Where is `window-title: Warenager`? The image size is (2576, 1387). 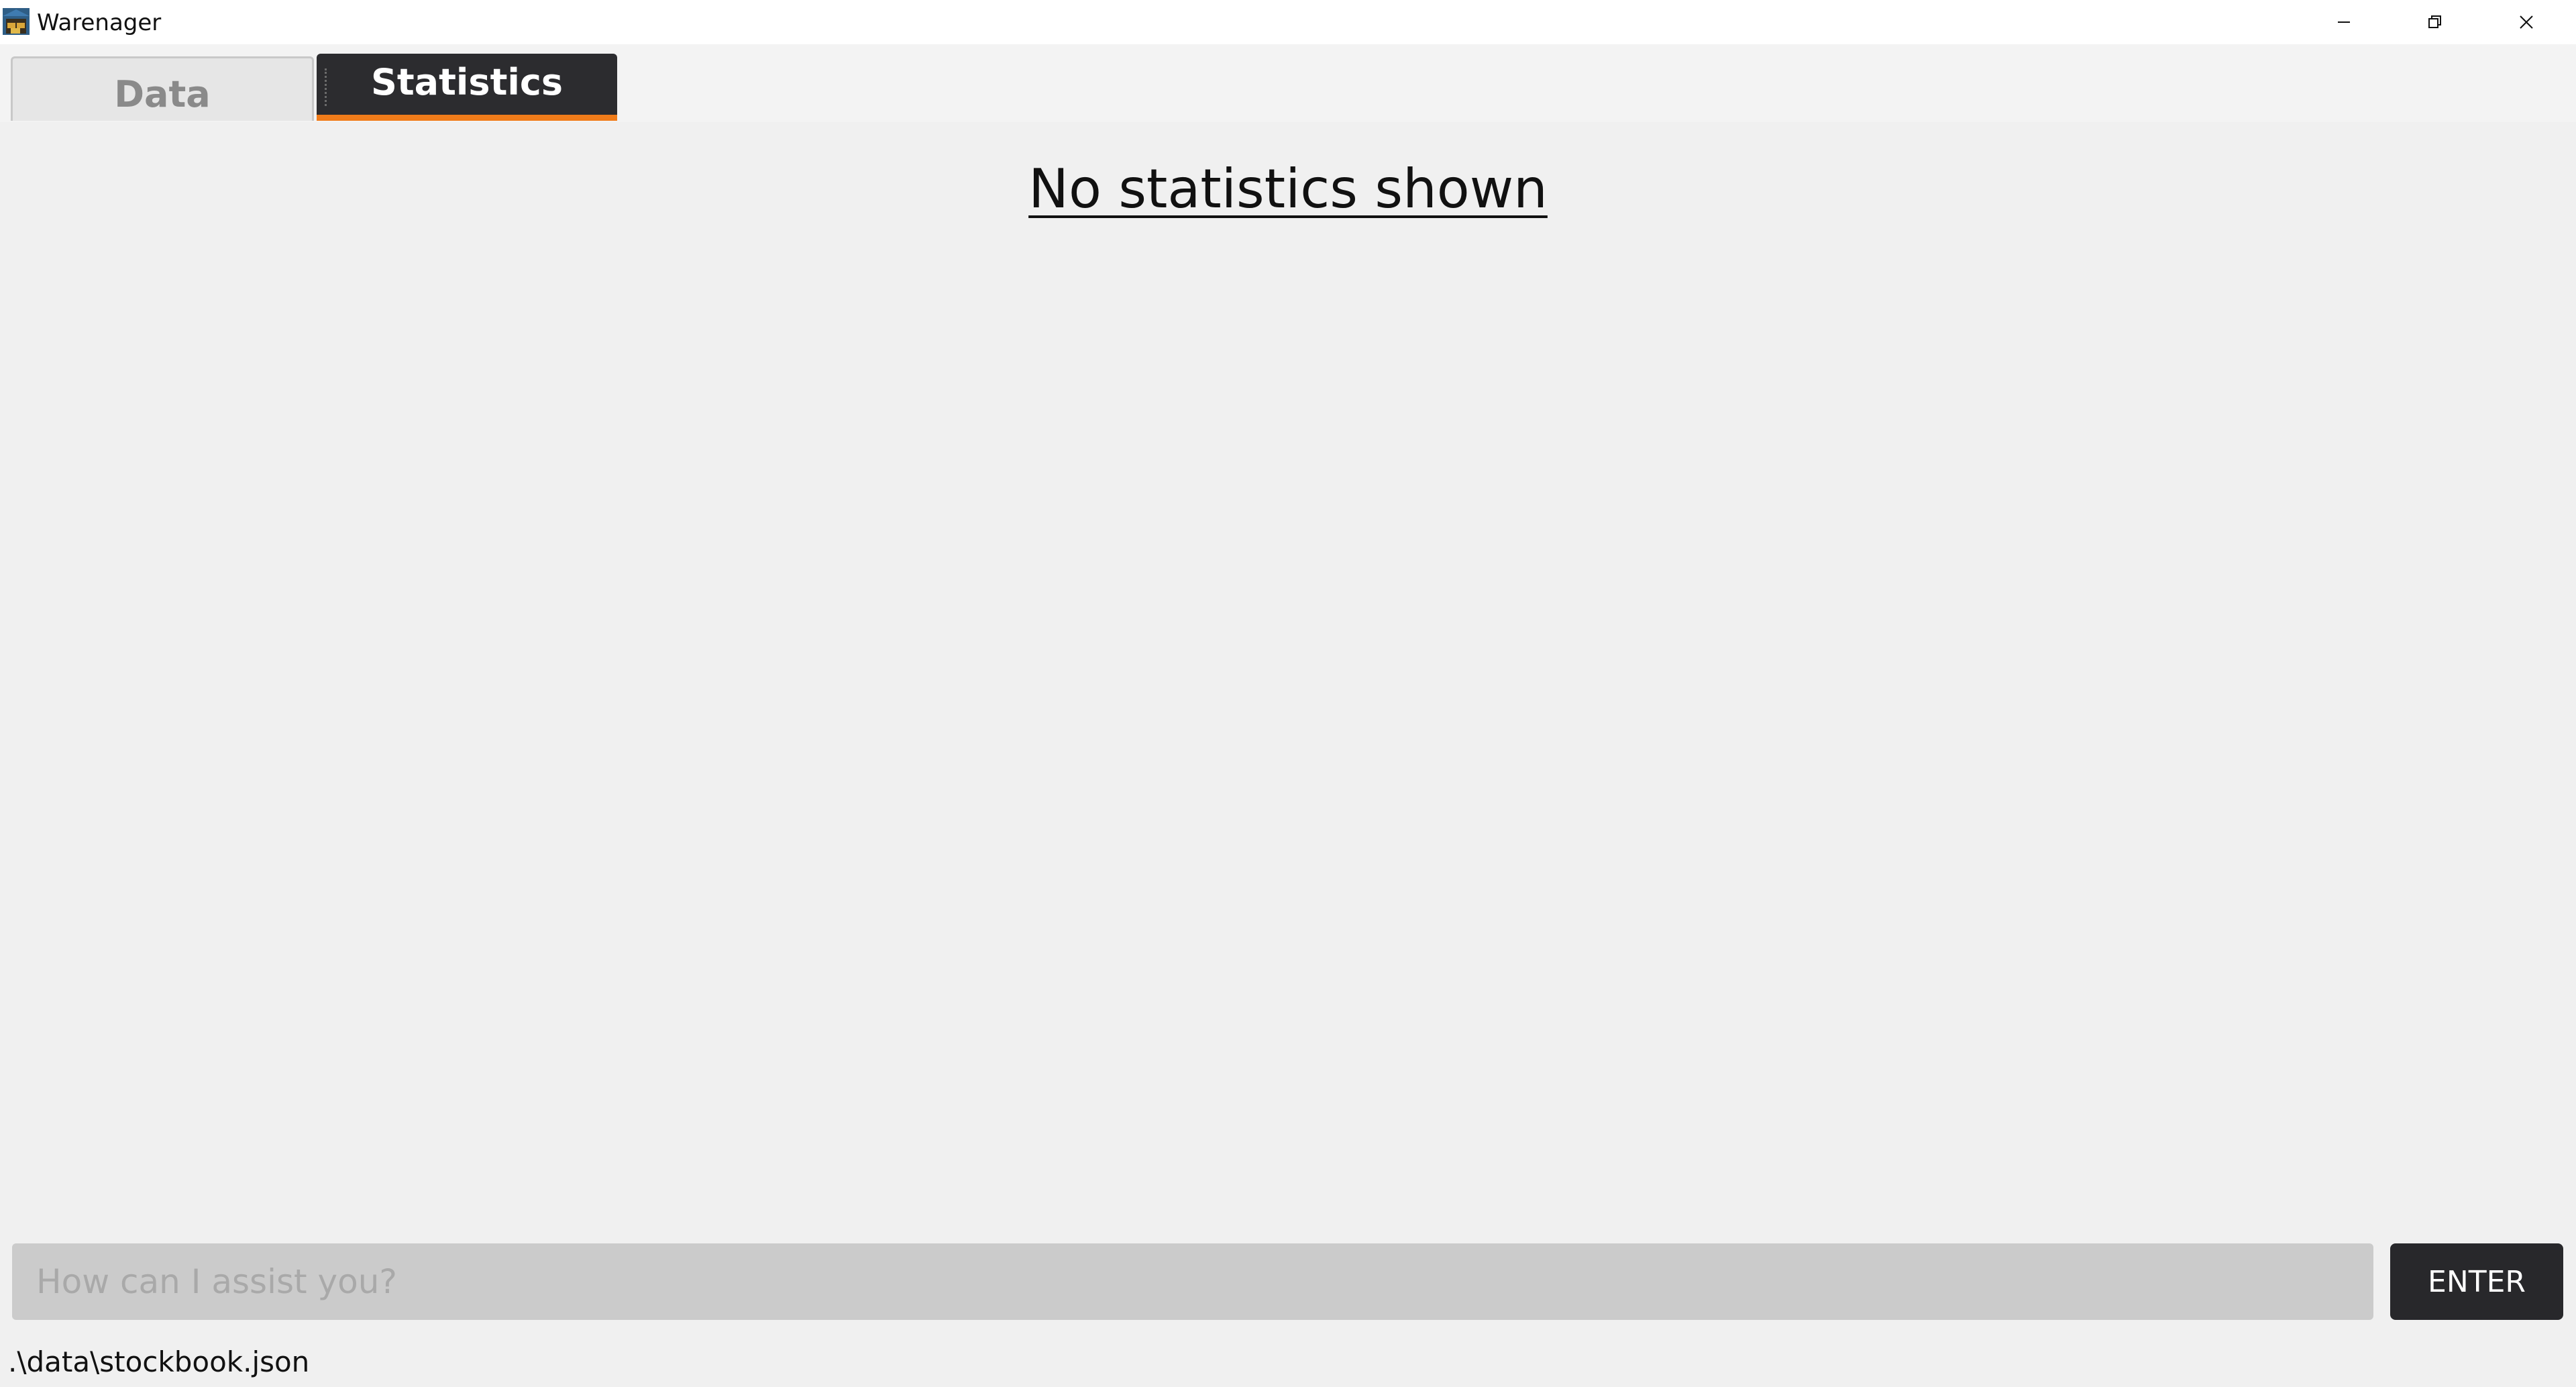 window-title: Warenager is located at coordinates (99, 22).